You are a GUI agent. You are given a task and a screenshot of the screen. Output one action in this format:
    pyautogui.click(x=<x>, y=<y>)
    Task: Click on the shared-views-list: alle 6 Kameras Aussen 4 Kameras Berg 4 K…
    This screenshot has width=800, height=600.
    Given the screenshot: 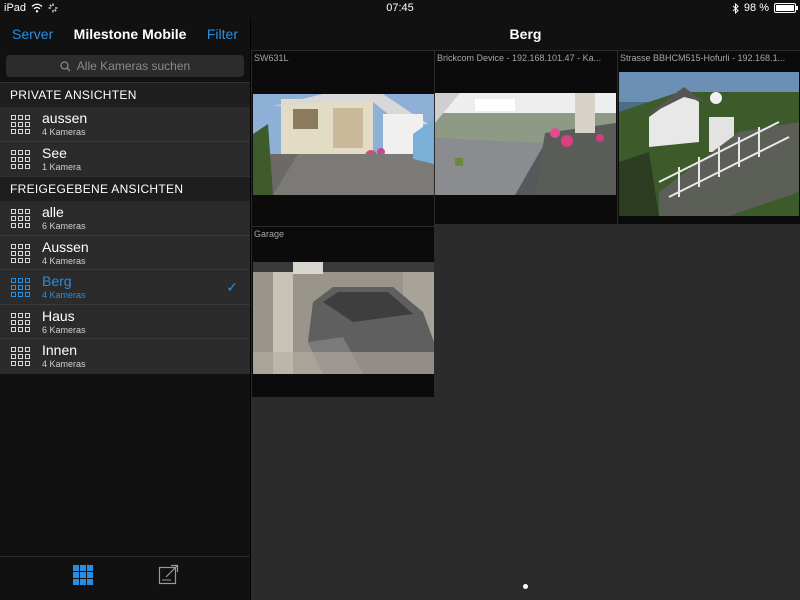 What is the action you would take?
    pyautogui.click(x=125, y=287)
    